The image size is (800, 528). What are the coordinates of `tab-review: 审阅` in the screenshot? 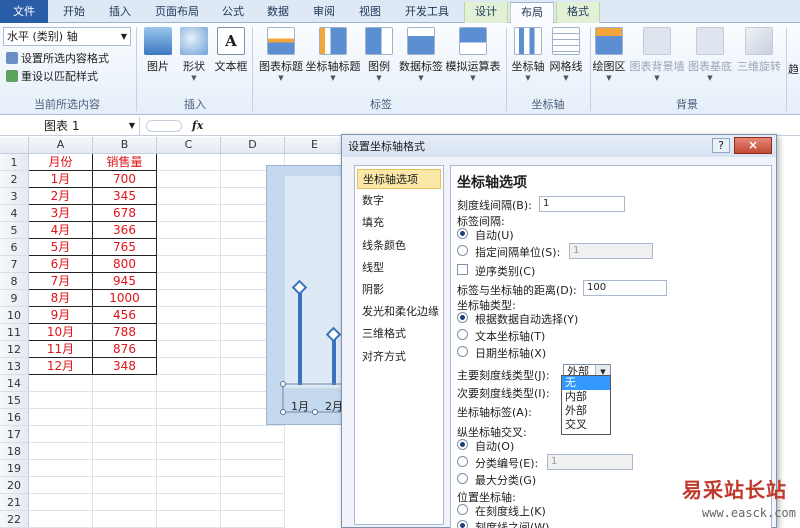 It's located at (324, 12).